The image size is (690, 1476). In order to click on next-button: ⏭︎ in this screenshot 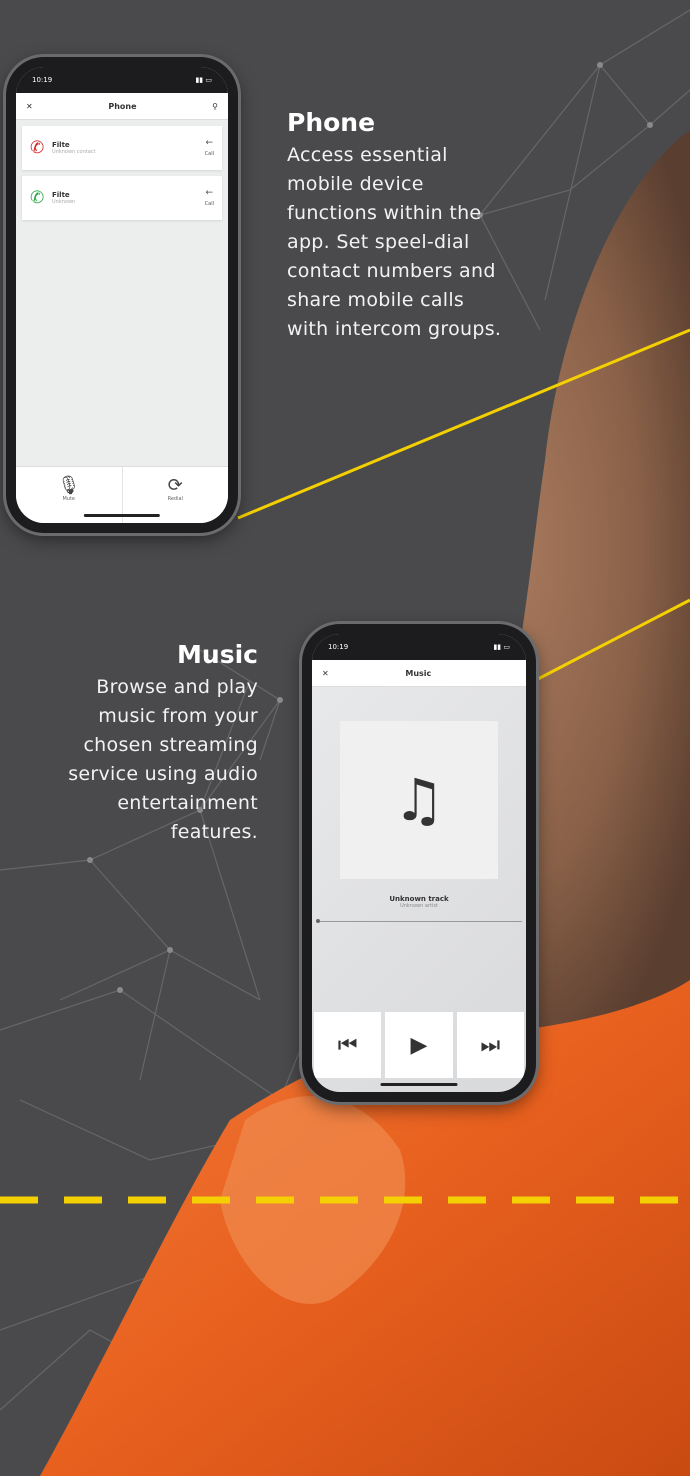, I will do `click(490, 1045)`.